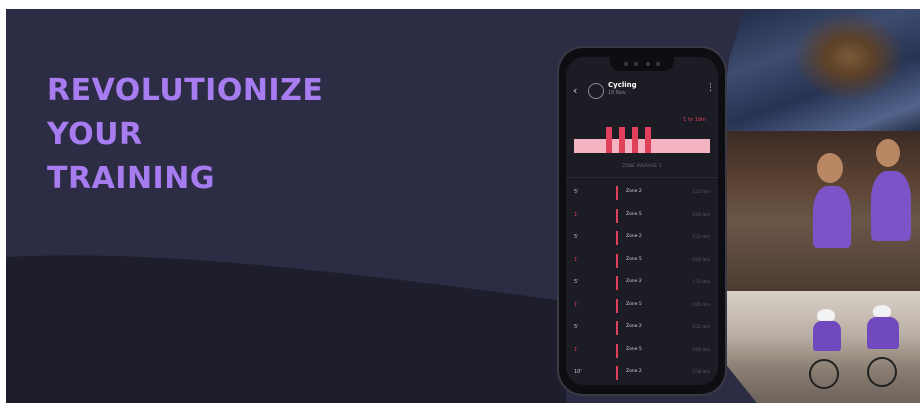  Describe the element at coordinates (701, 371) in the screenshot. I see `interval-time: 2:30 min` at that location.